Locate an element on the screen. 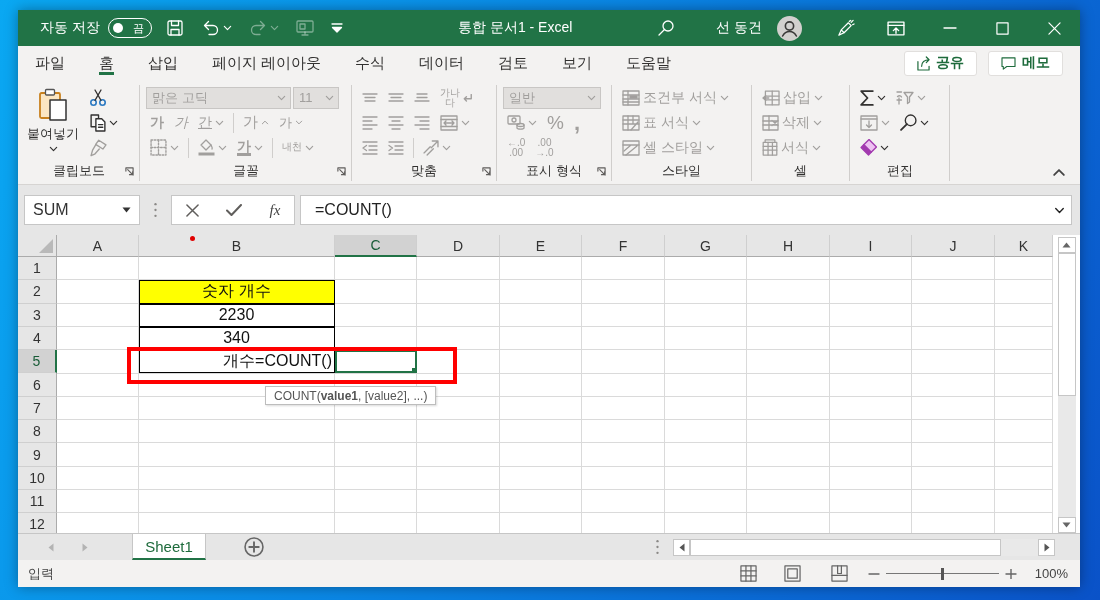 This screenshot has width=1100, height=600. scroll-down-button is located at coordinates (1066, 525).